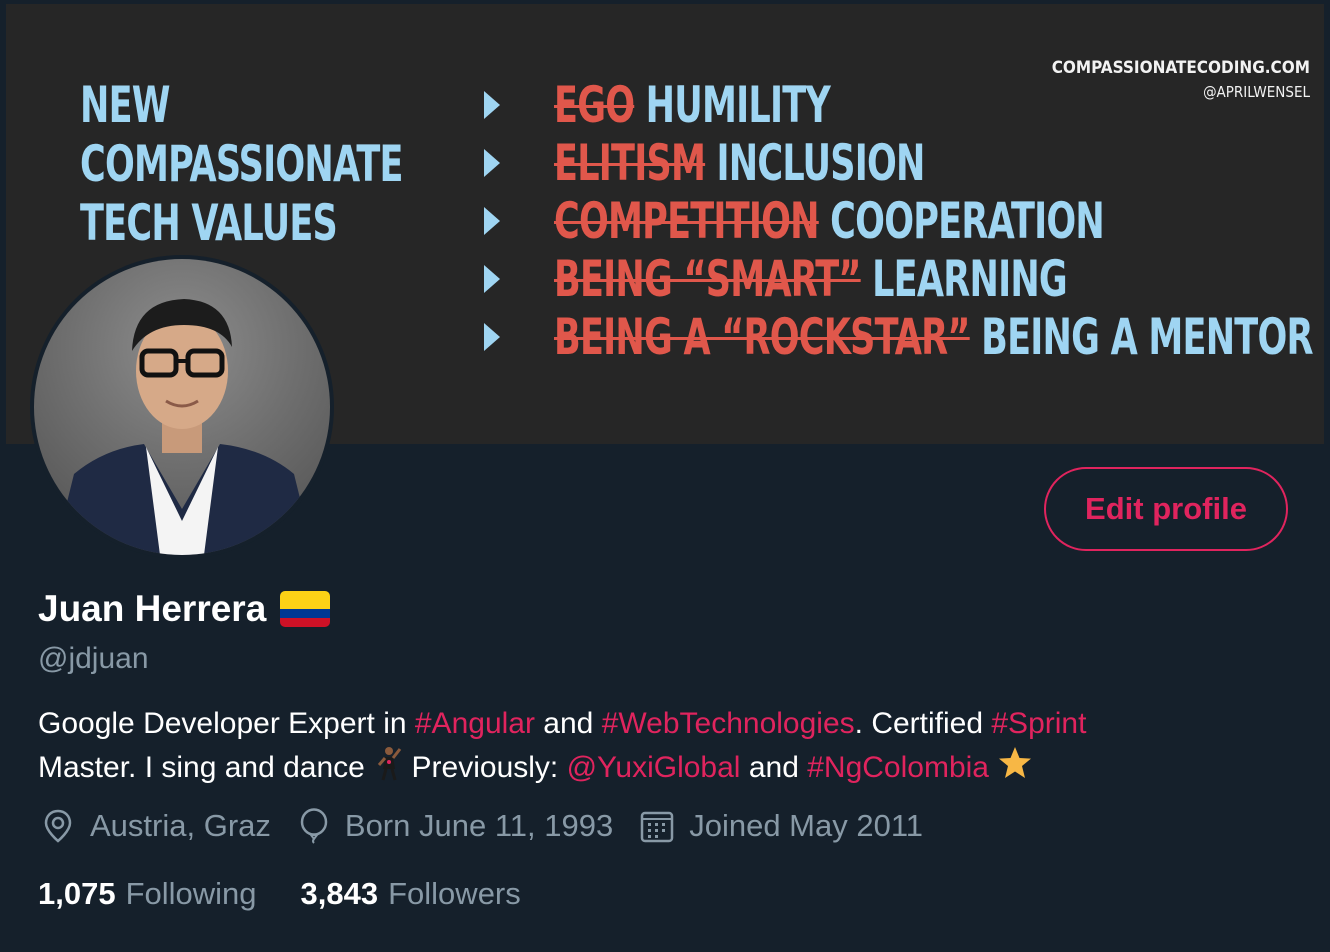 Image resolution: width=1330 pixels, height=952 pixels. What do you see at coordinates (155, 826) in the screenshot?
I see `profile-location: Austria, Graz` at bounding box center [155, 826].